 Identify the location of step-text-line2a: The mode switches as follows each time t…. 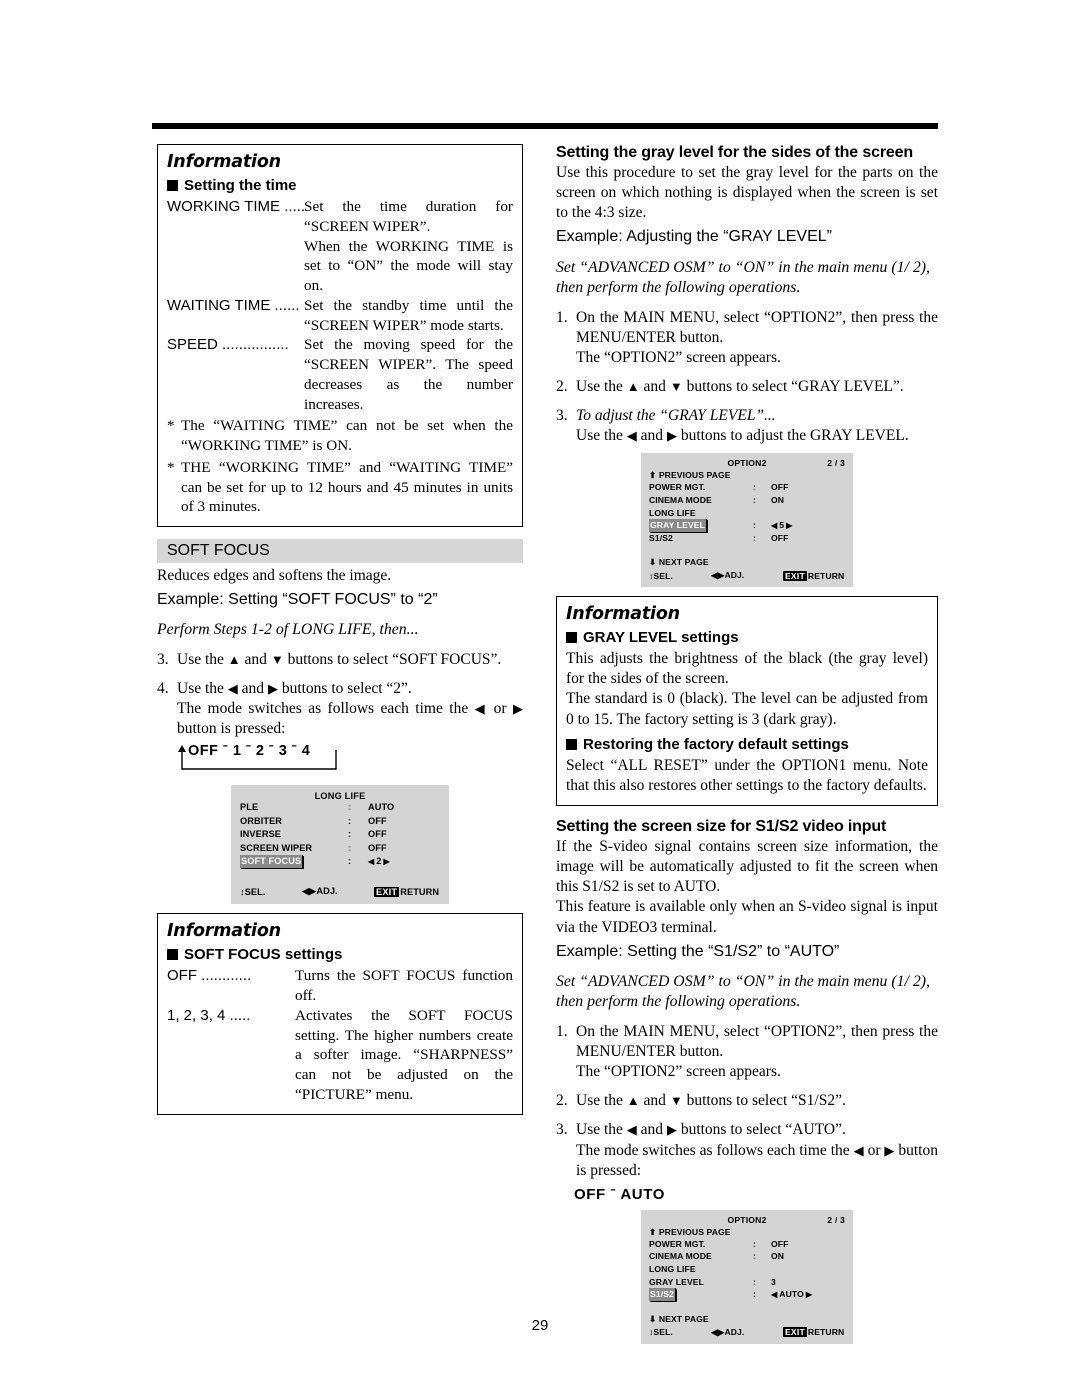
(715, 1150).